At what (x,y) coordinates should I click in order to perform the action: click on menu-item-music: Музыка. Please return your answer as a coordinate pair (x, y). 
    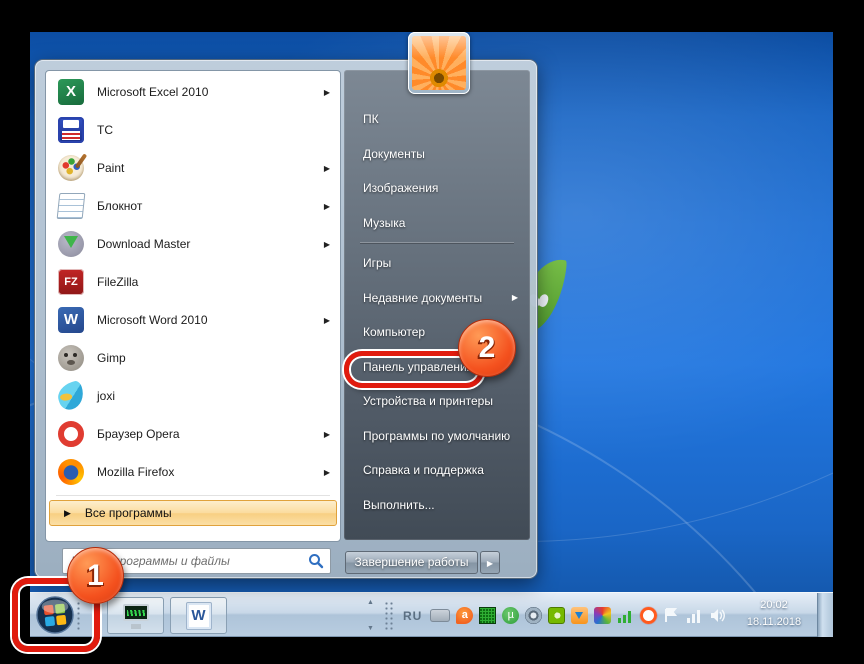
    Looking at the image, I should click on (437, 223).